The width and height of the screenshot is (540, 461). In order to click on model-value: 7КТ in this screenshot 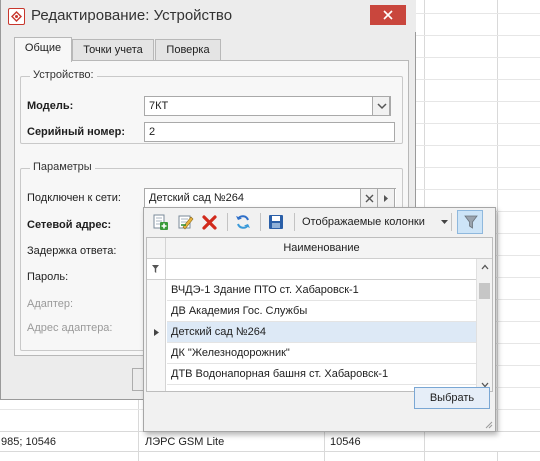, I will do `click(159, 106)`.